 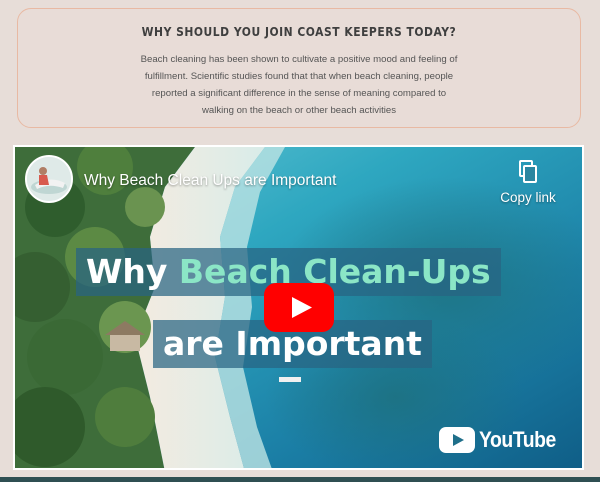 I want to click on youtube-wordmark: YouTube, so click(x=517, y=439).